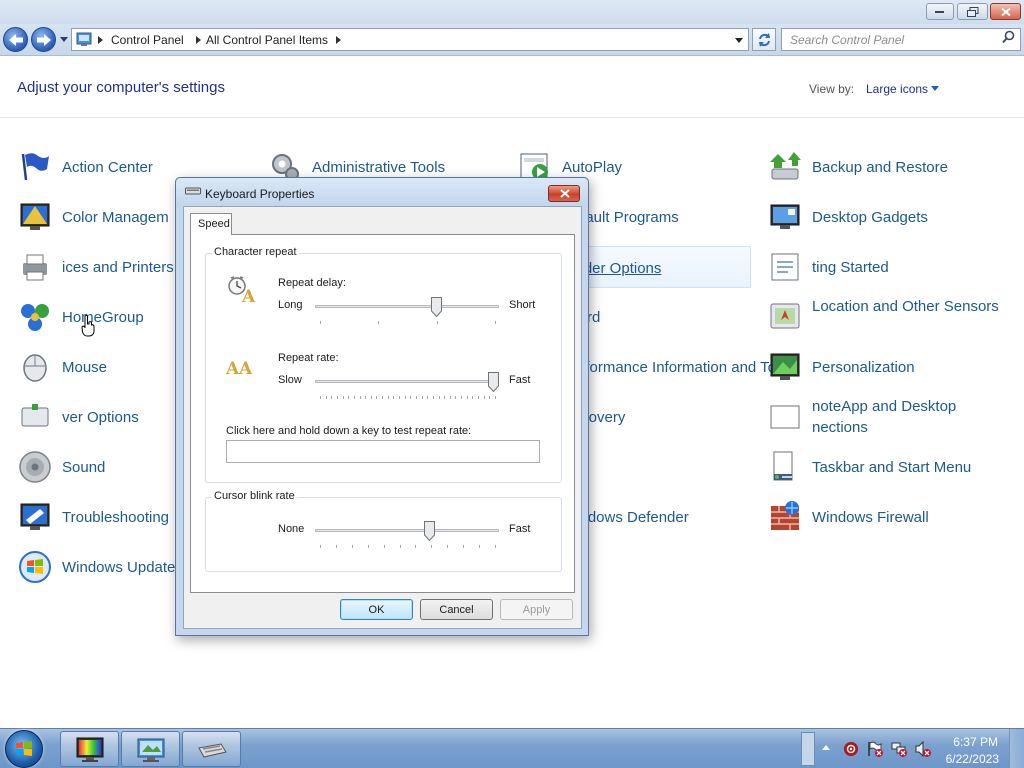 This screenshot has width=1024, height=768. I want to click on cp-item-label: Location and Other Sensors, so click(905, 306).